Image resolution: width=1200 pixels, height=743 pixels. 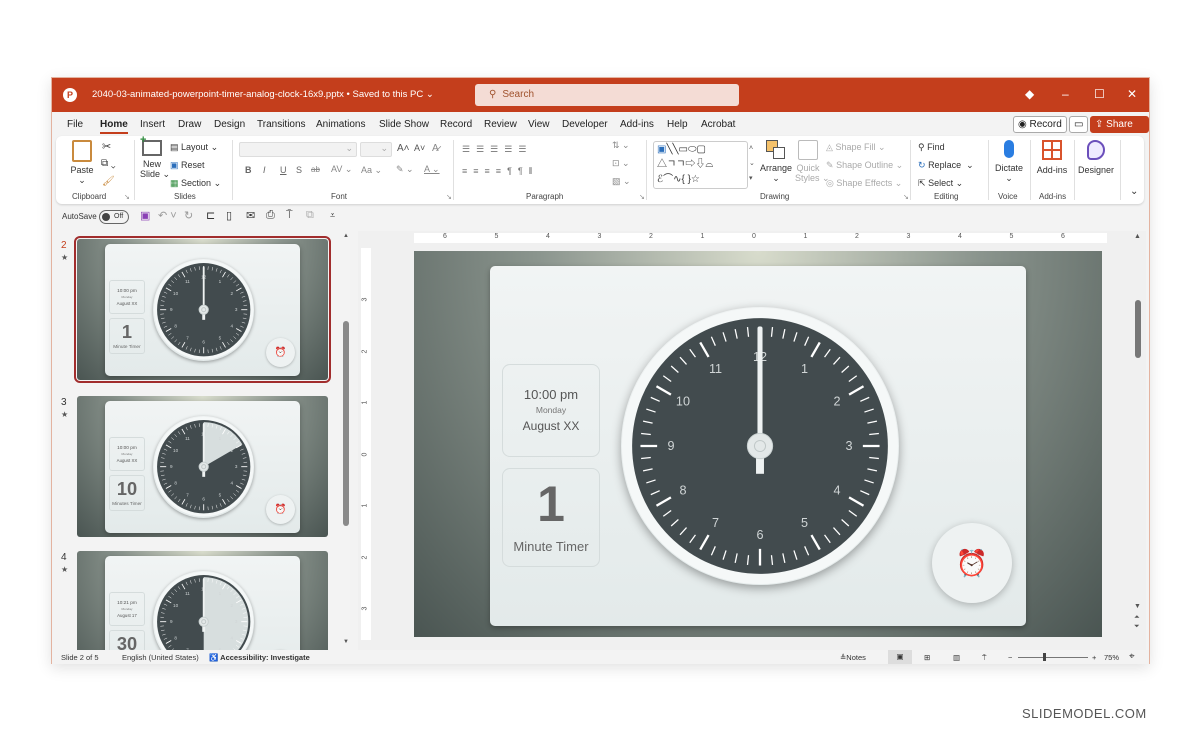 I want to click on diamond-icon: ◆, so click(x=1029, y=94).